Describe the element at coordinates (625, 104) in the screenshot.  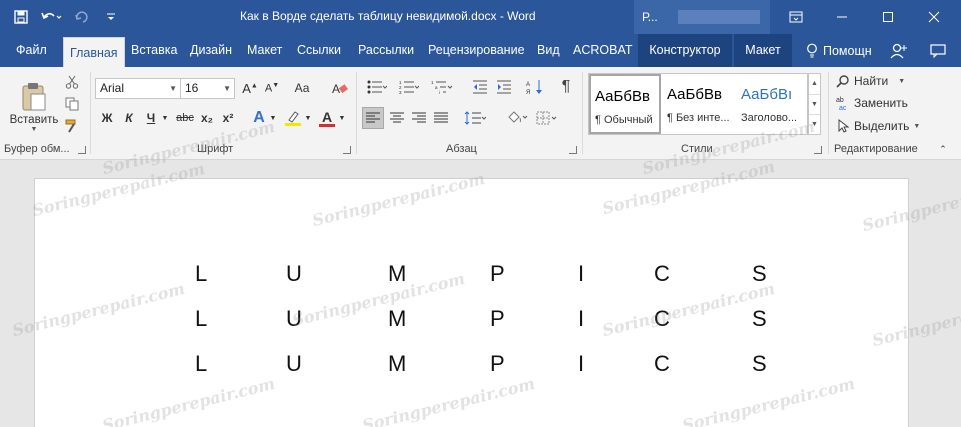
I see `style-normal: АаБбВв ¶ Обычный` at that location.